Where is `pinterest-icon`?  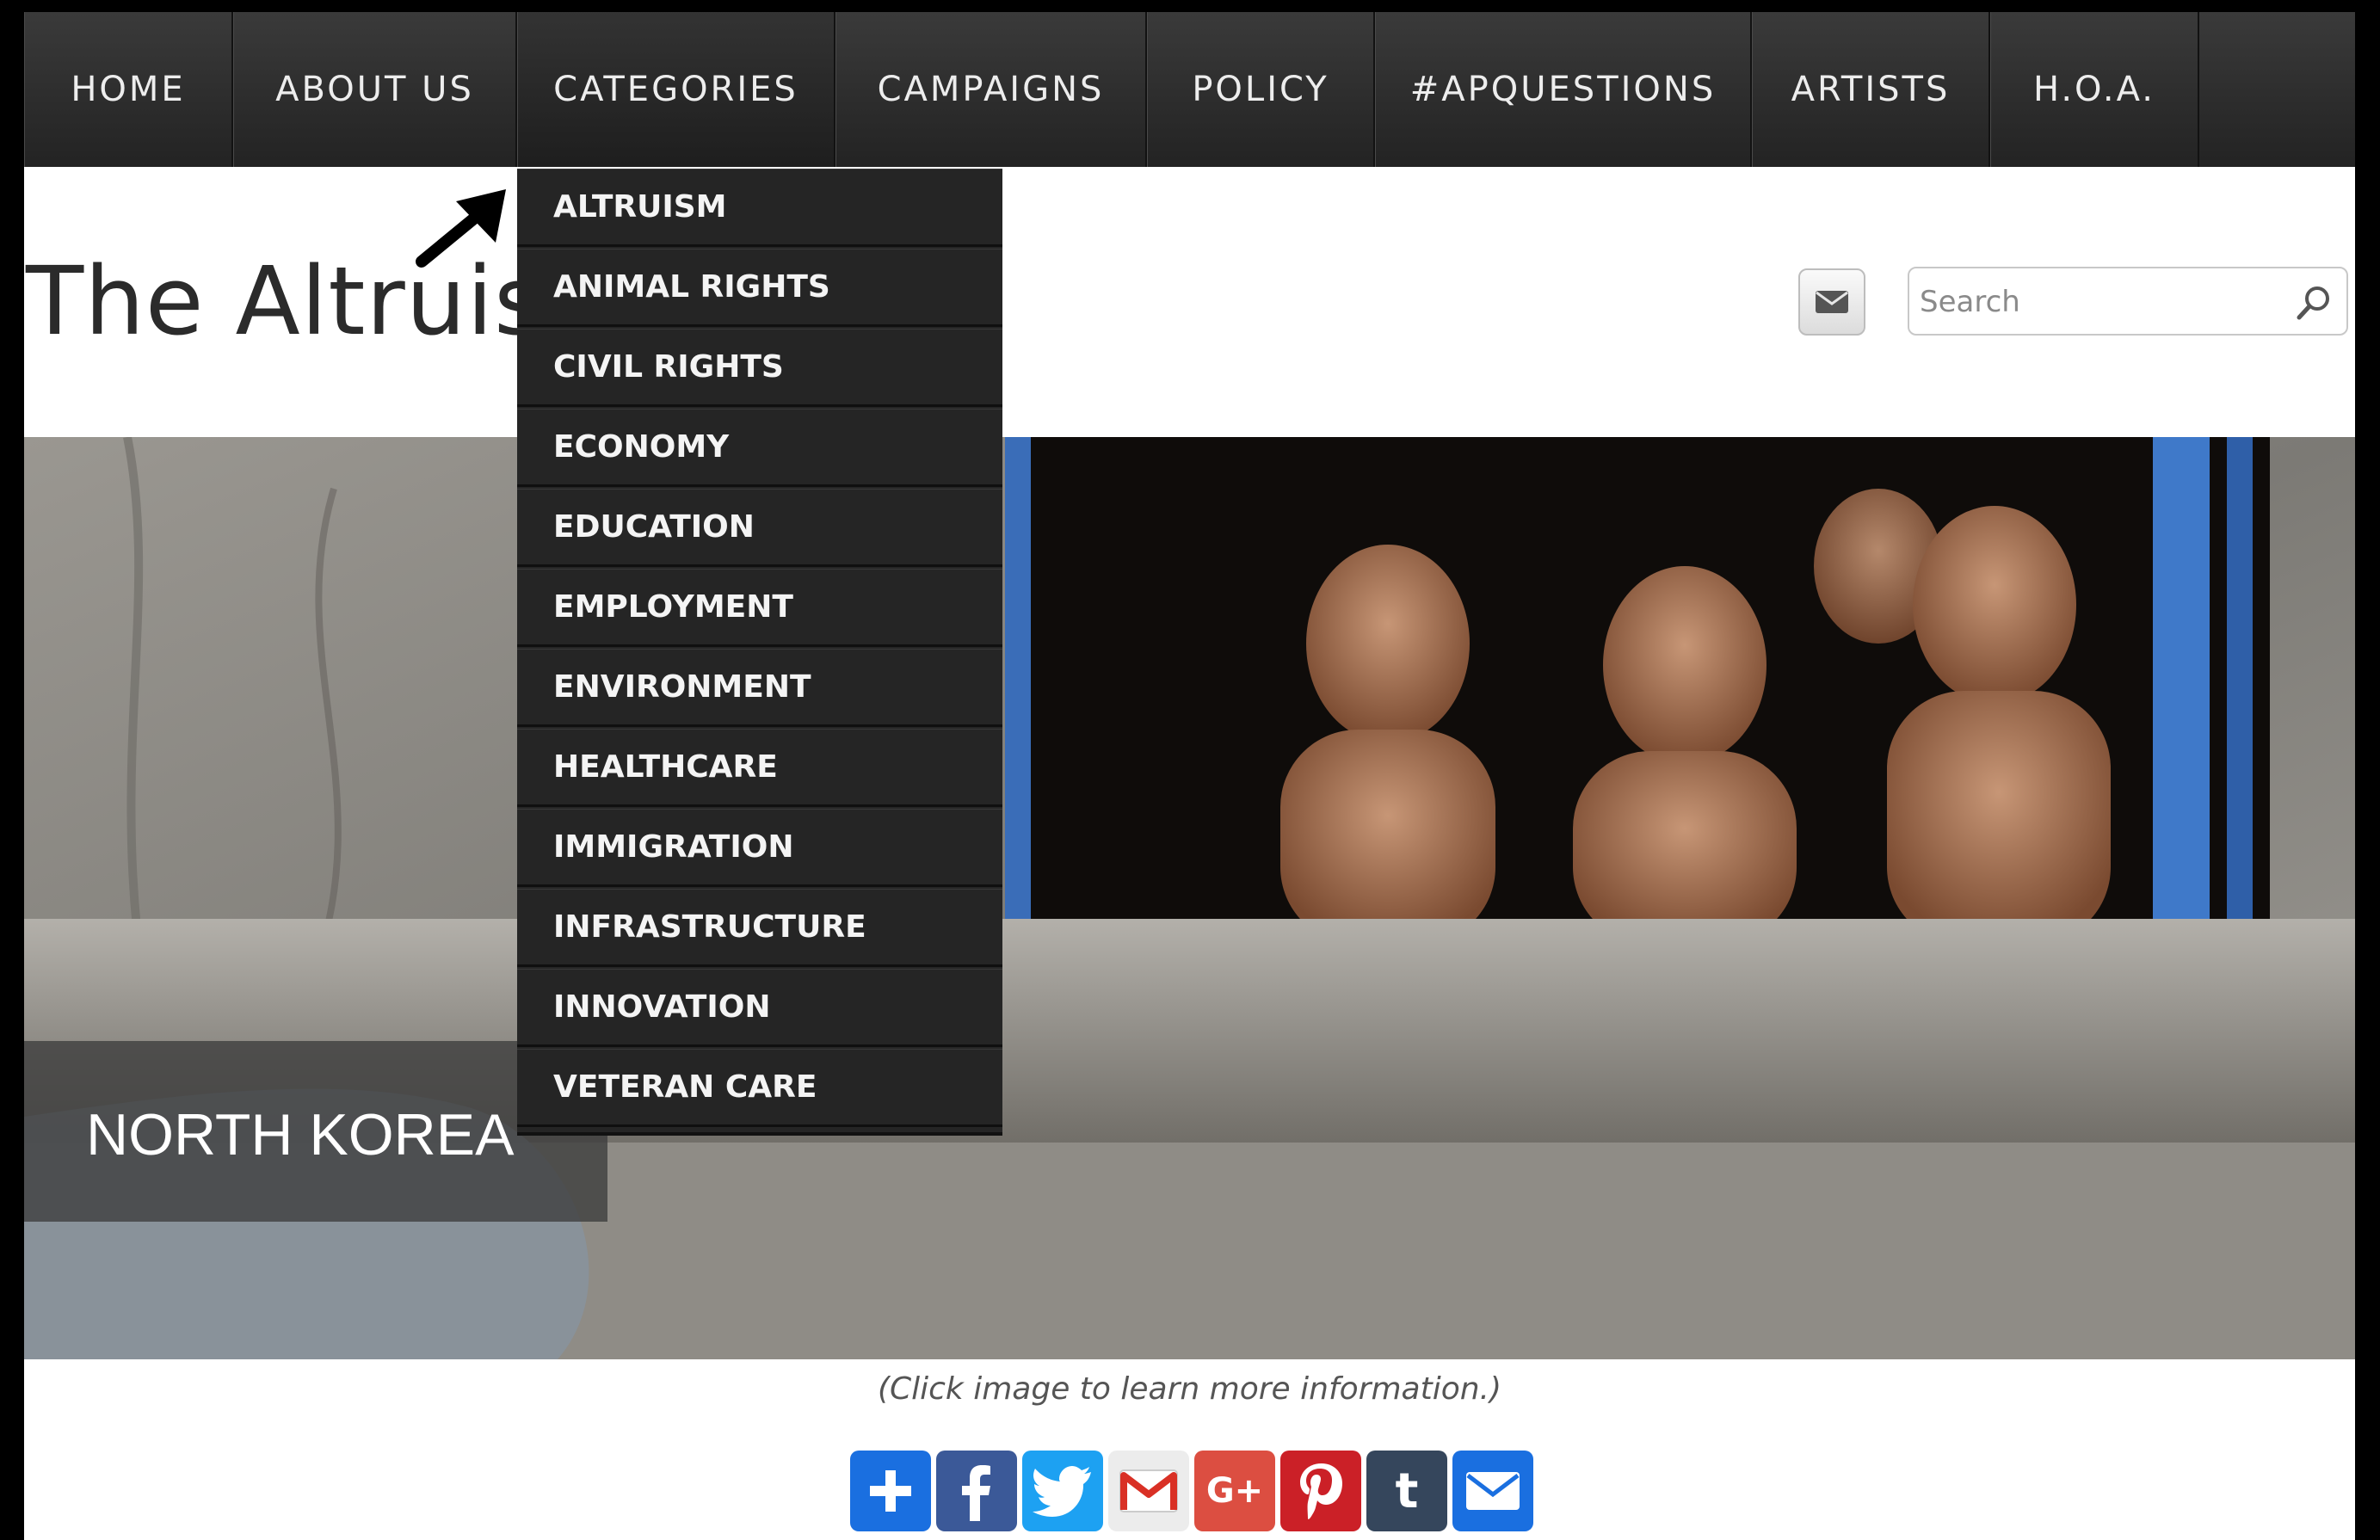 pinterest-icon is located at coordinates (1321, 1491).